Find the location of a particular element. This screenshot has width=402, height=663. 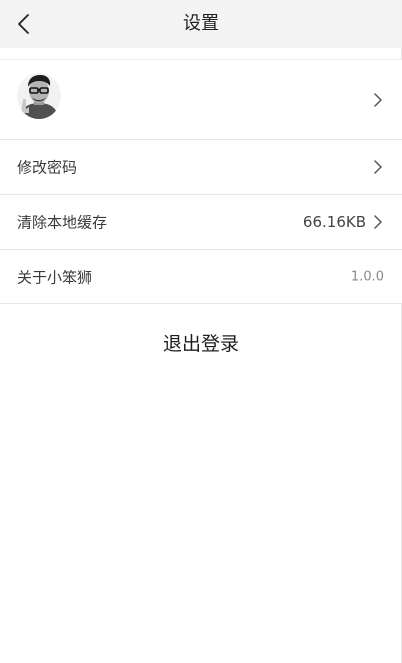

about-label: 关于小笨狮 is located at coordinates (55, 277).